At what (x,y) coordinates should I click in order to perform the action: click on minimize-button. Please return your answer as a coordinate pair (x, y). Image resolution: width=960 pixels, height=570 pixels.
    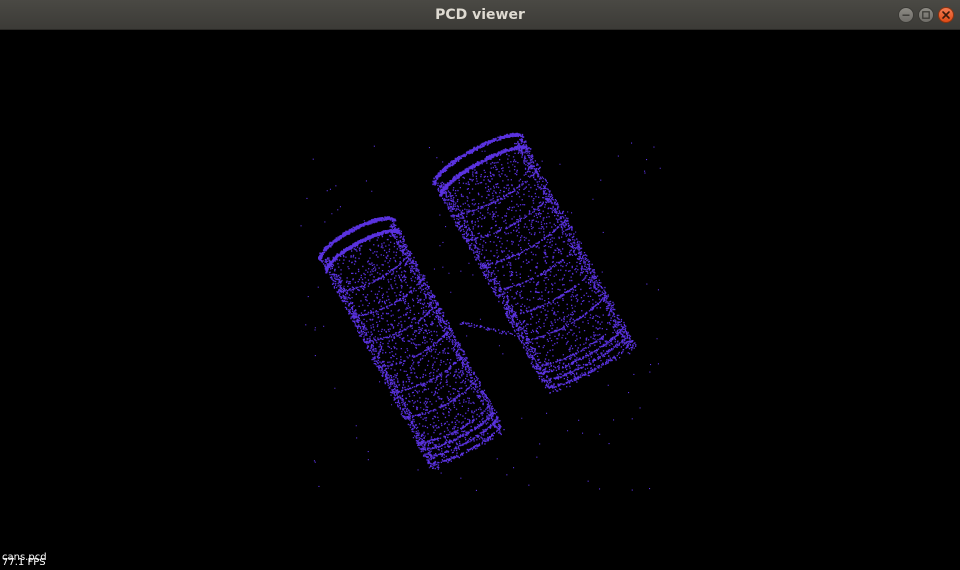
    Looking at the image, I should click on (906, 15).